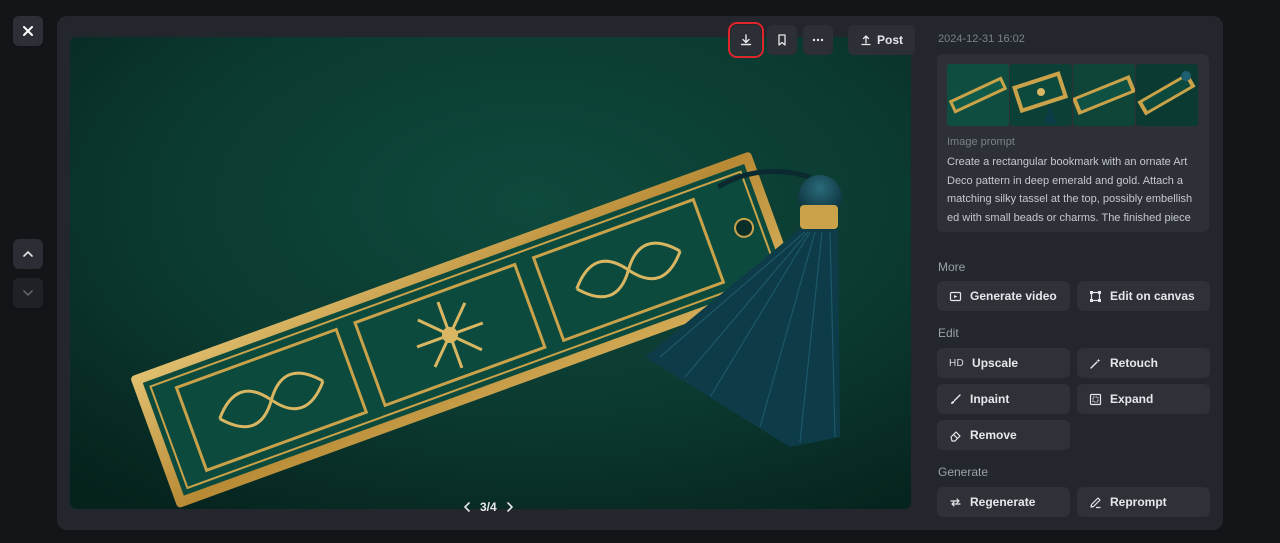 This screenshot has height=543, width=1280. I want to click on section-more-label: More, so click(952, 267).